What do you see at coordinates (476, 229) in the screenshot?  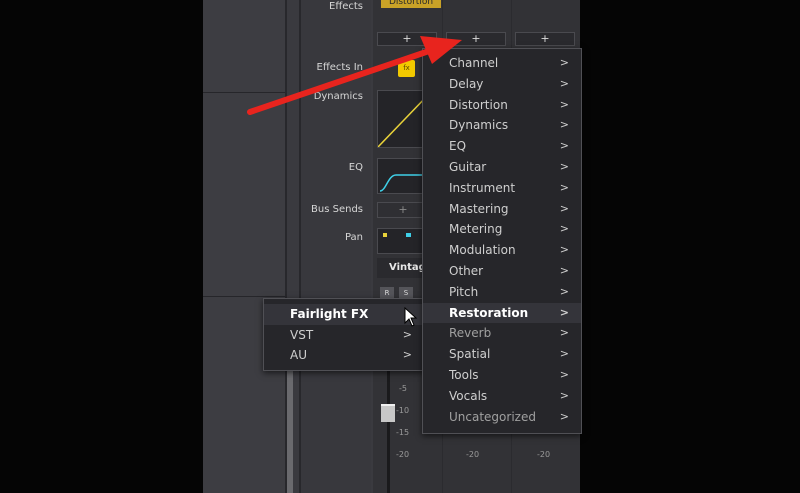 I see `submenu-item-label: Metering` at bounding box center [476, 229].